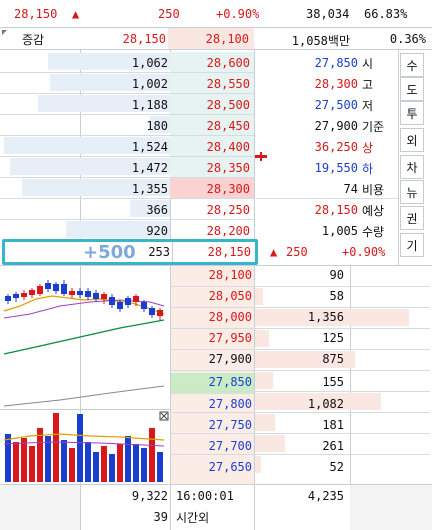 Image resolution: width=432 pixels, height=530 pixels. Describe the element at coordinates (228, 147) in the screenshot. I see `ask-price: 28,400` at that location.